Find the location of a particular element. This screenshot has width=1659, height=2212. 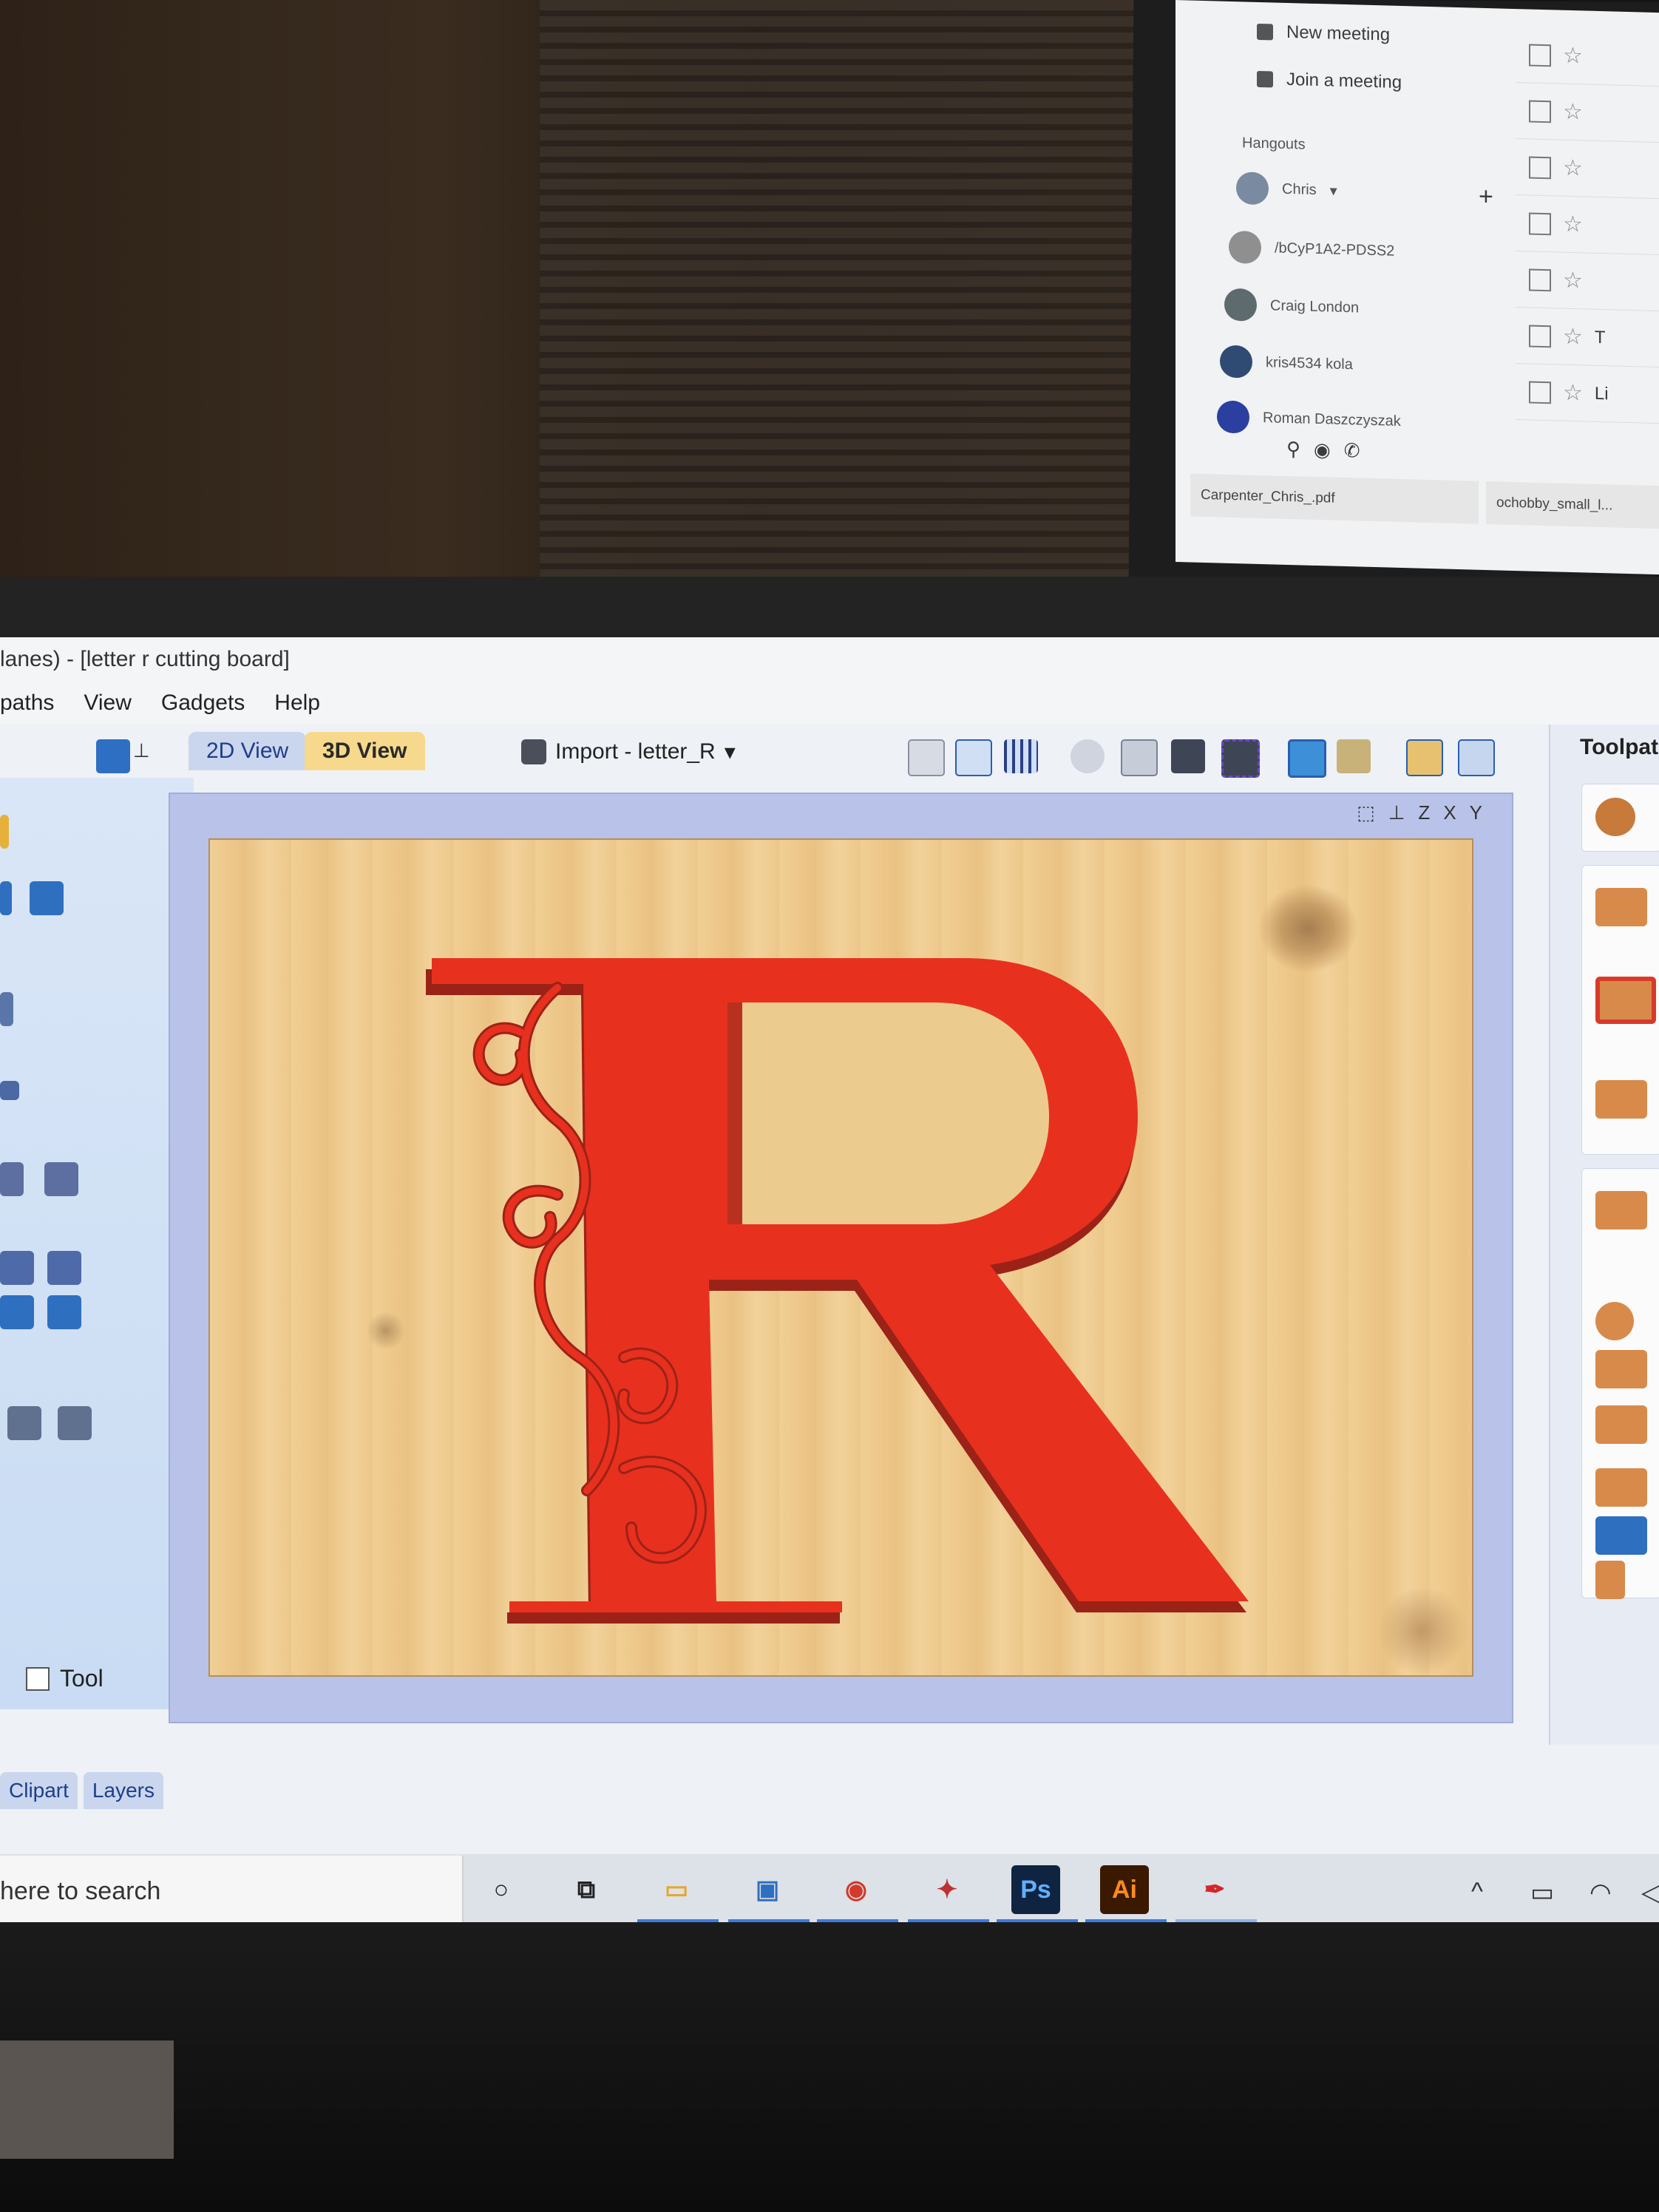

mail-row: ☆ T is located at coordinates (1587, 338).